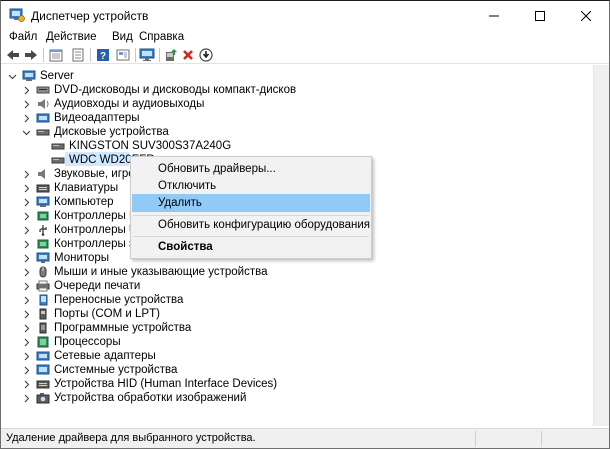 Image resolution: width=610 pixels, height=449 pixels. What do you see at coordinates (90, 16) in the screenshot?
I see `window-title: Диспетчер устройств` at bounding box center [90, 16].